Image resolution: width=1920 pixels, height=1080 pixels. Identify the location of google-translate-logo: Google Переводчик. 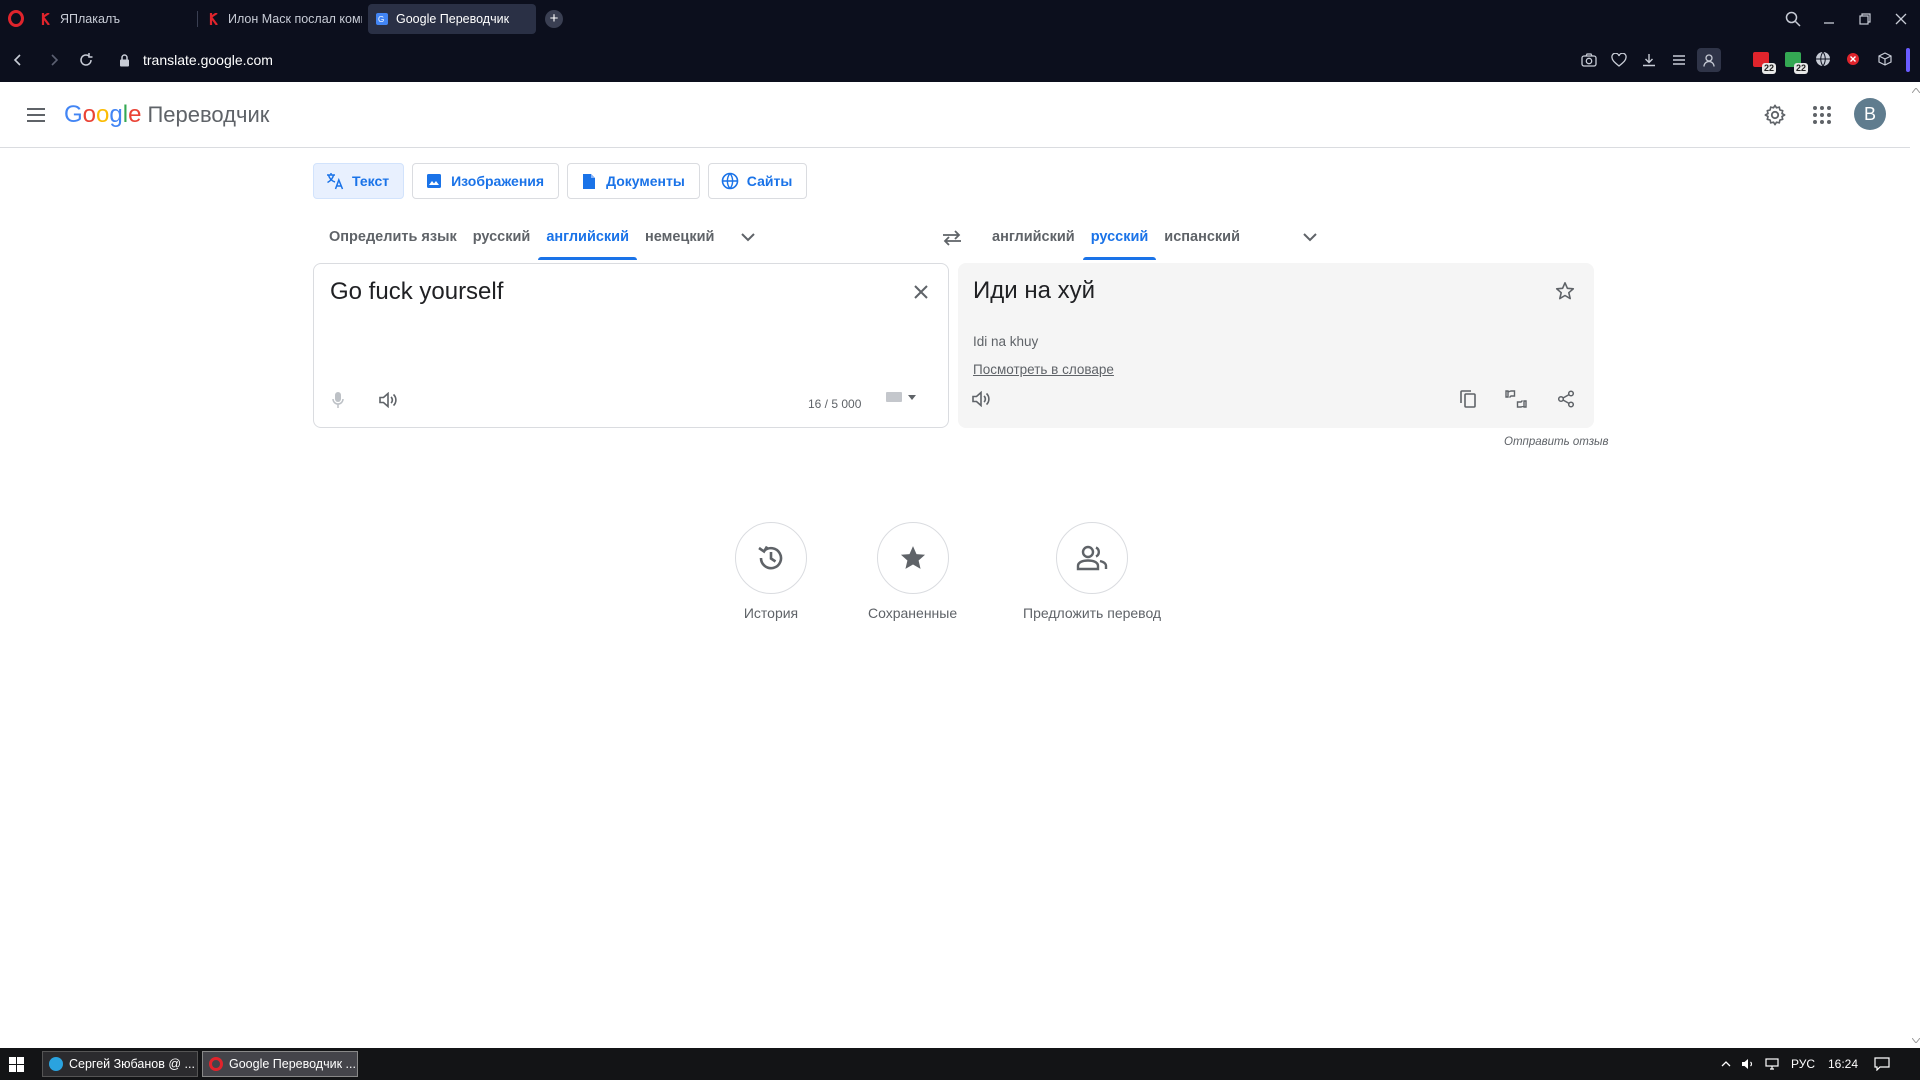
(166, 115).